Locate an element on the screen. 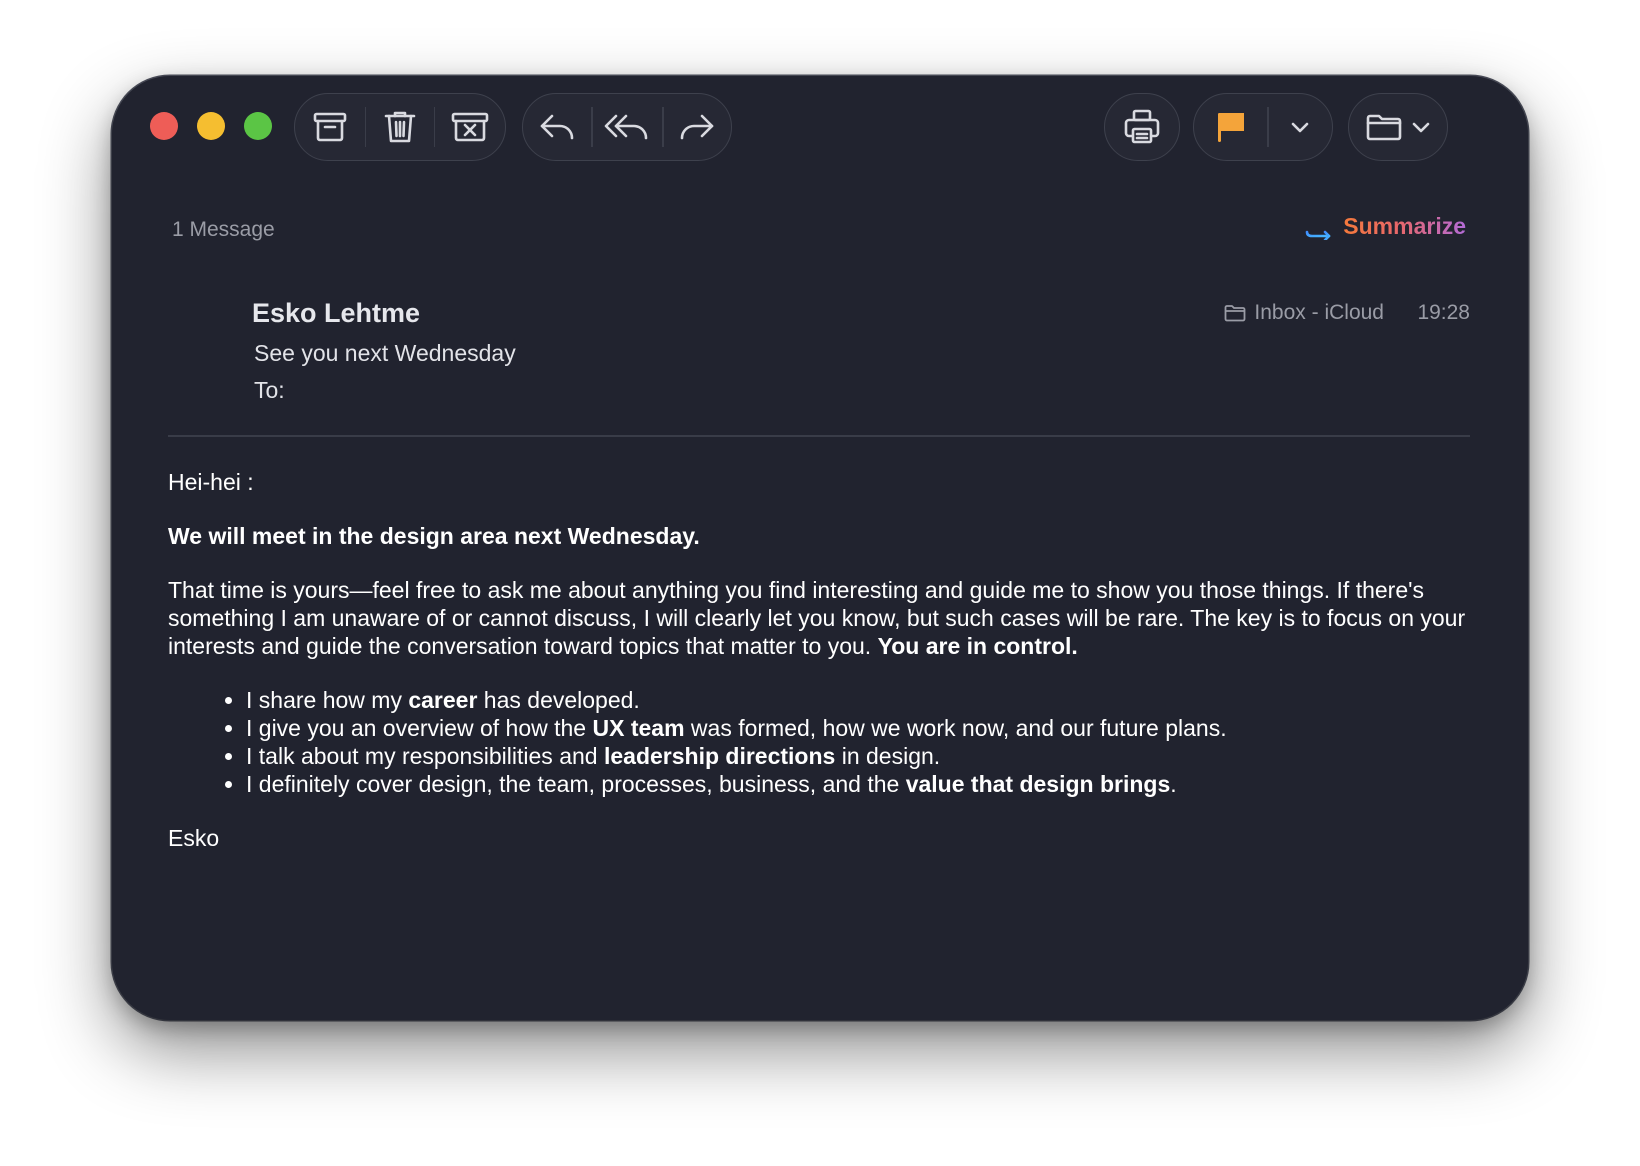  list-item-text: I give you an overview of how the is located at coordinates (419, 728).